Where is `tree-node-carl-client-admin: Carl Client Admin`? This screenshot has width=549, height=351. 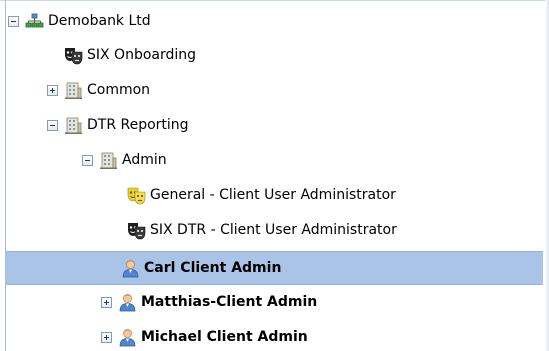
tree-node-carl-client-admin: Carl Client Admin is located at coordinates (274, 268).